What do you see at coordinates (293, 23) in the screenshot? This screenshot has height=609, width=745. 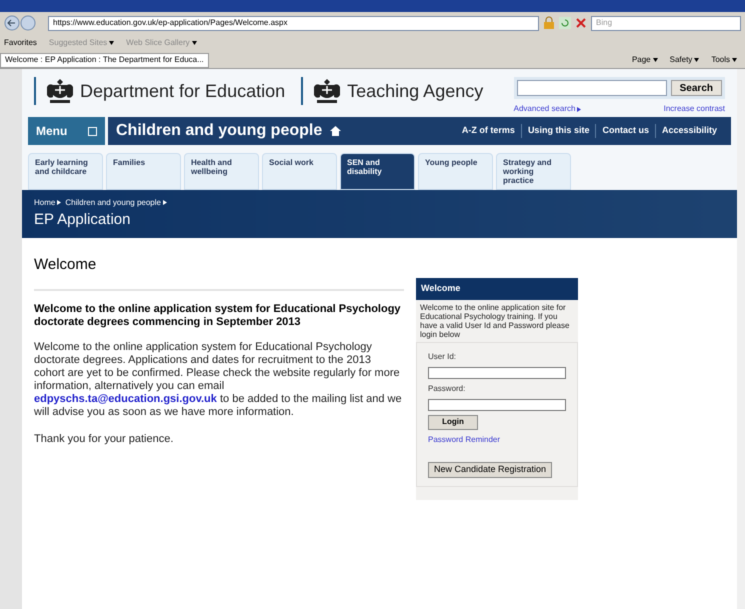 I see `address-bar: https://www.education.gov.uk/ep-application/Pages/Welcome.aspx` at bounding box center [293, 23].